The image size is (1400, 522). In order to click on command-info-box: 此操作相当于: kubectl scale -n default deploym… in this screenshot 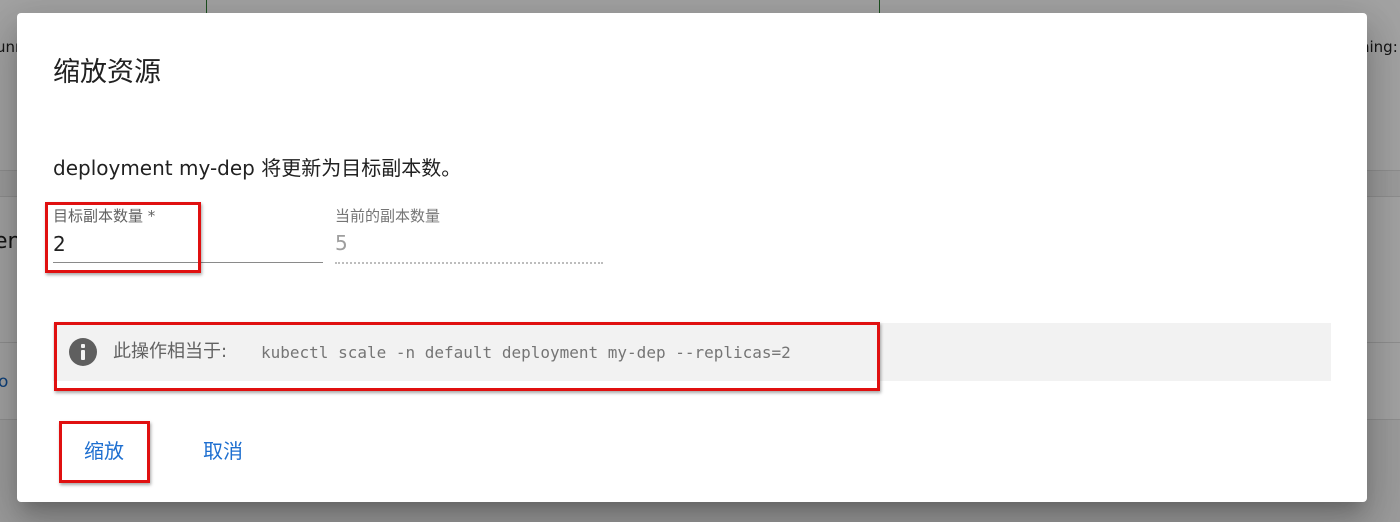, I will do `click(692, 352)`.